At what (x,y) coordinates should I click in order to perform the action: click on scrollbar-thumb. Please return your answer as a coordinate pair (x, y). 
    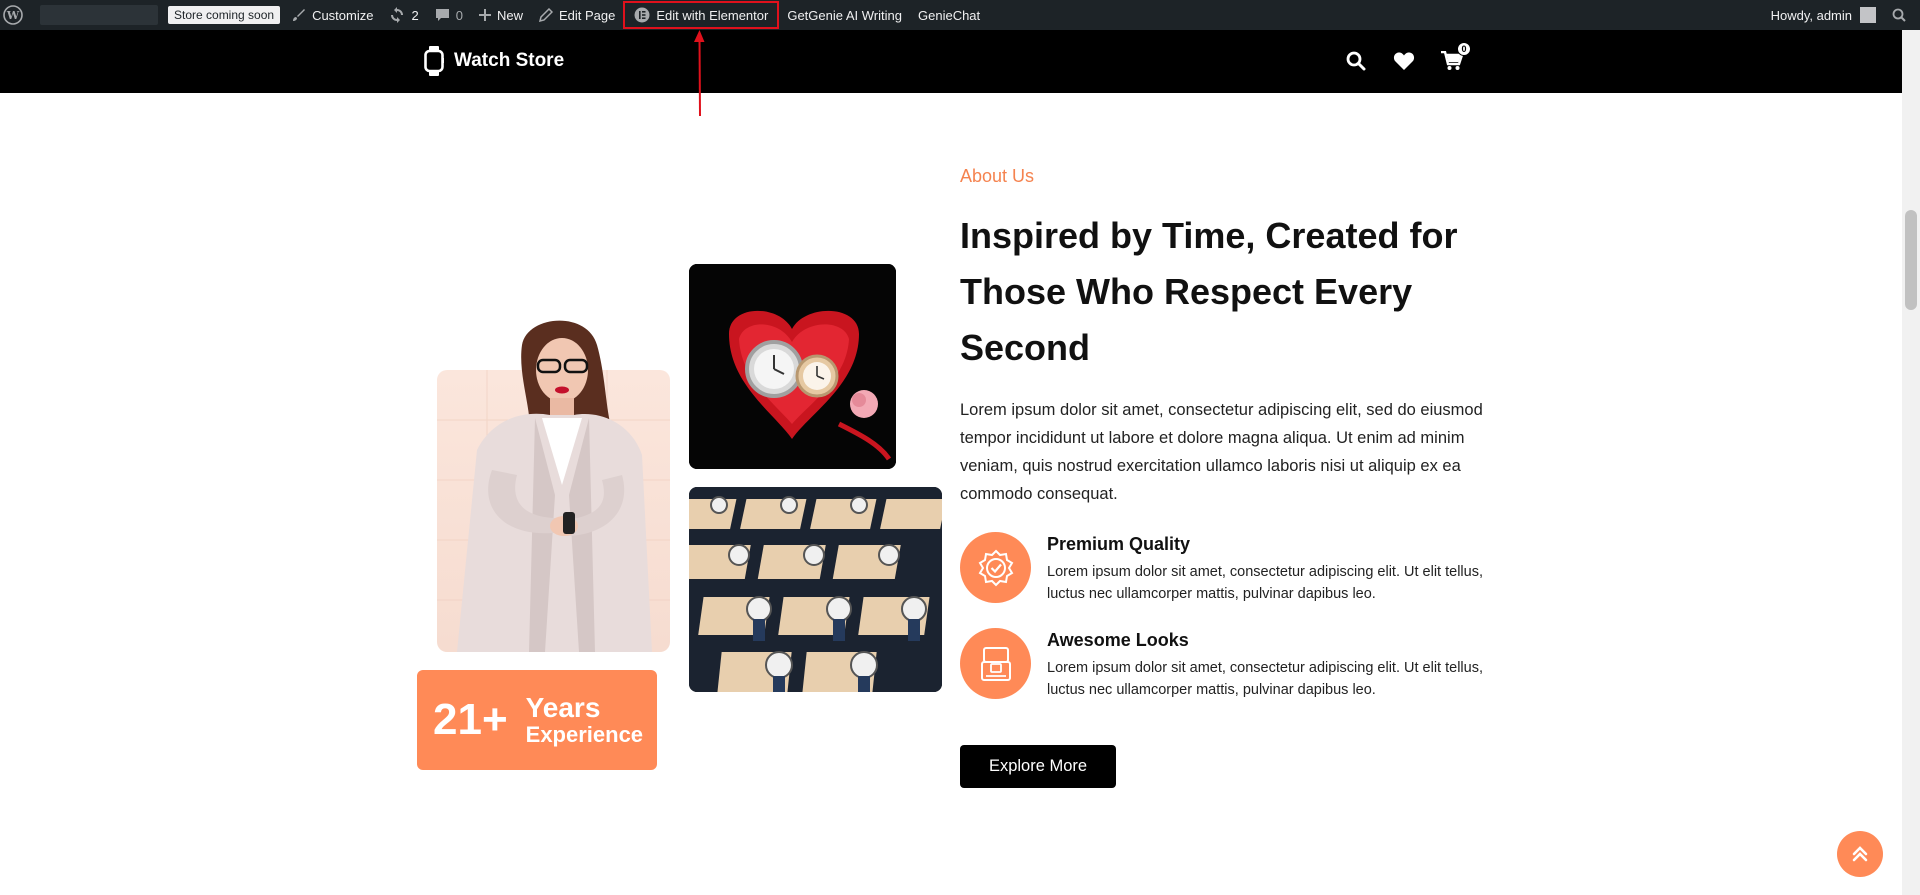
    Looking at the image, I should click on (1911, 260).